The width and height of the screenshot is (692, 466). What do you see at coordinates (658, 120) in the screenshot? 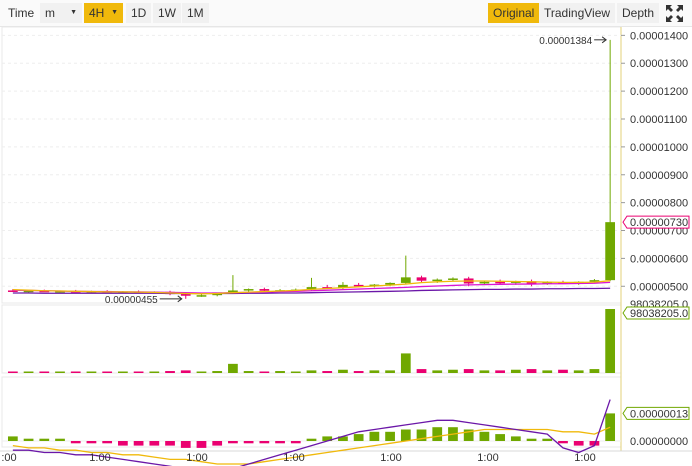
I see `price-tick-label: 0.00001100` at bounding box center [658, 120].